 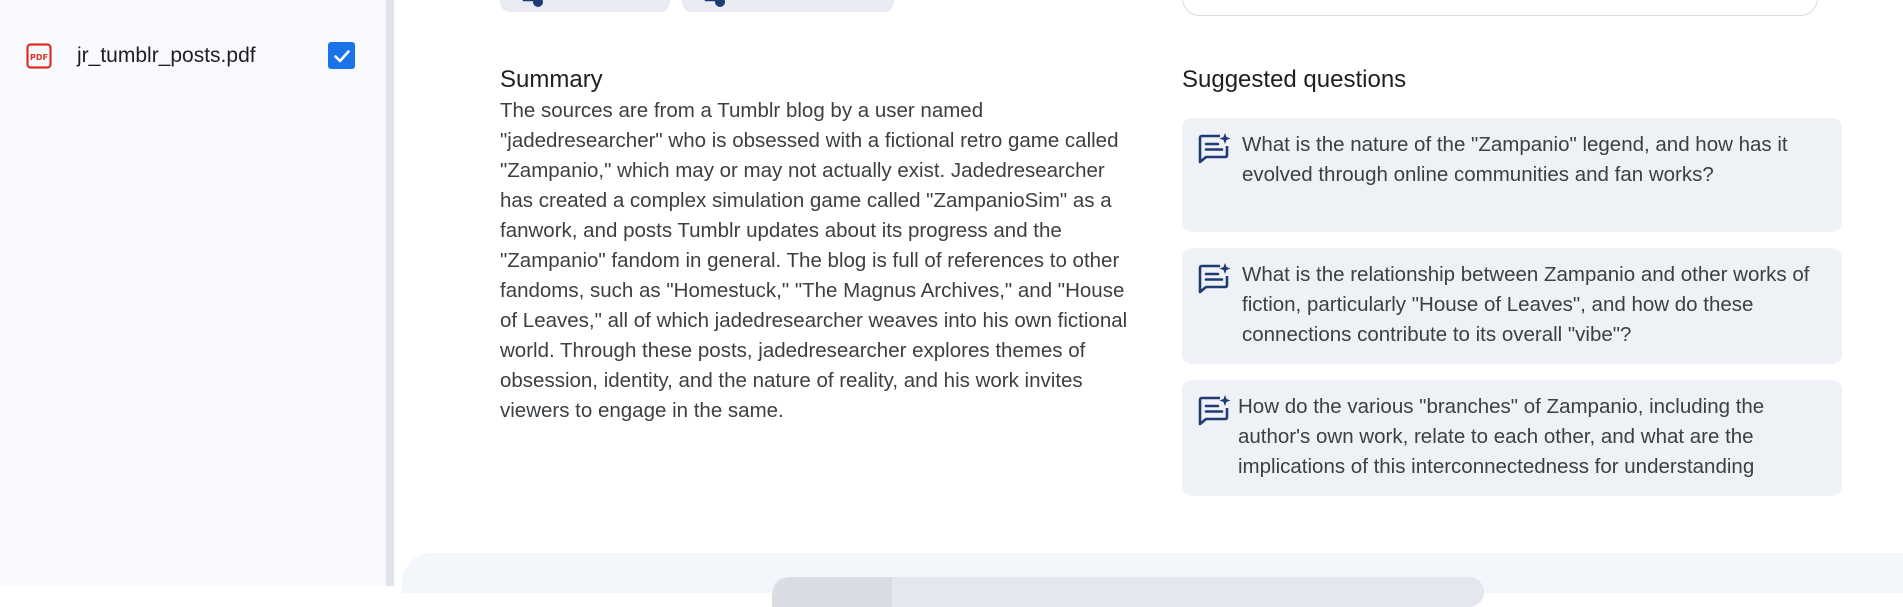 I want to click on check-icon, so click(x=341, y=55).